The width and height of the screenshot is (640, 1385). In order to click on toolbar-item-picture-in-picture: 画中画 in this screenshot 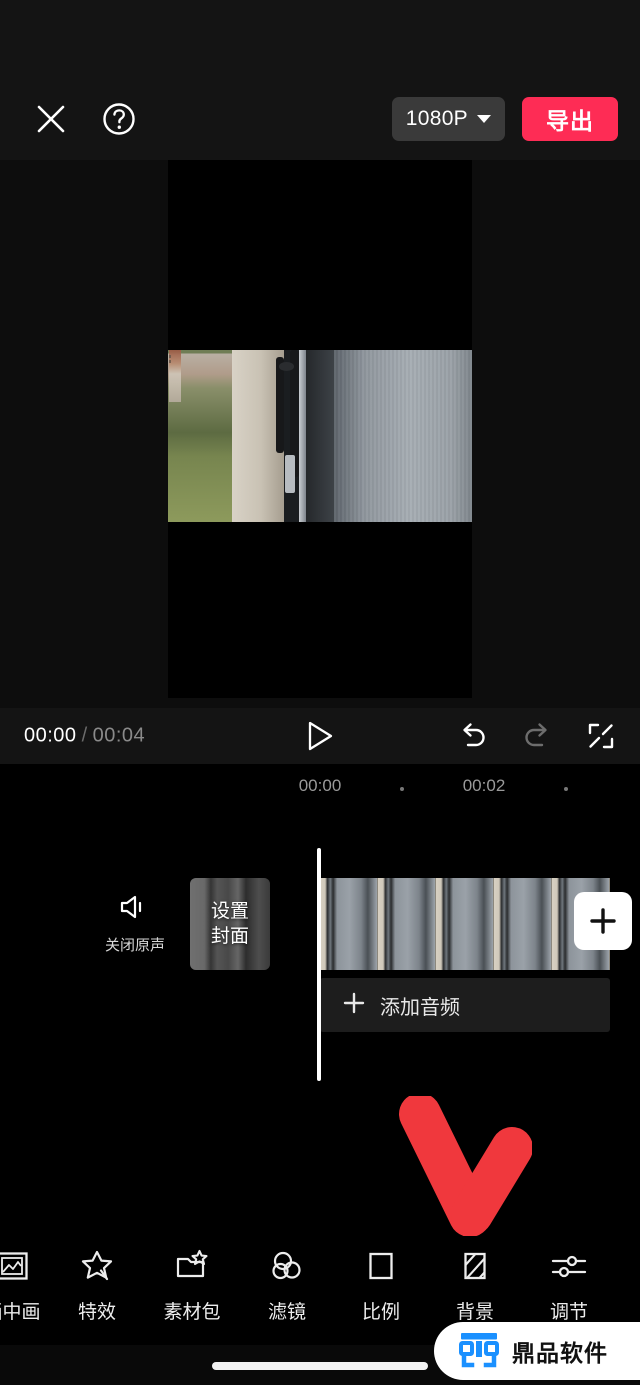, I will do `click(25, 1282)`.